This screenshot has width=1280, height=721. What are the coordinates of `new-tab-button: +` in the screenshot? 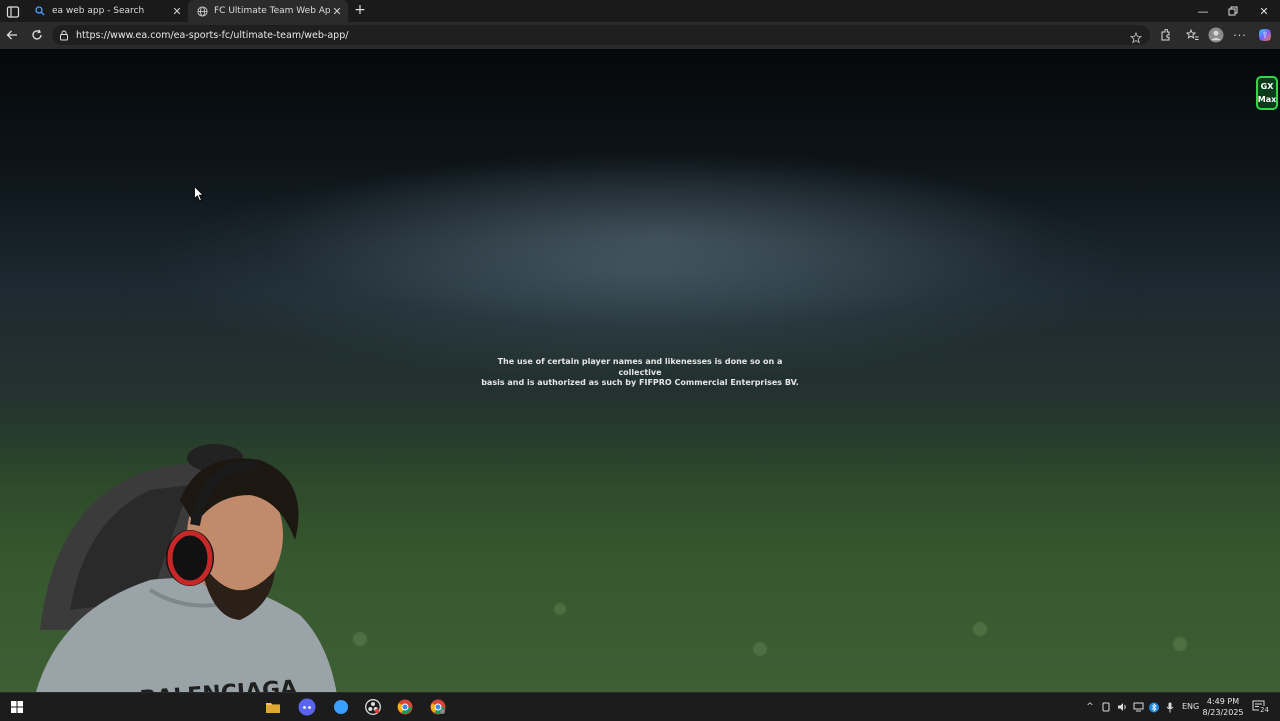 It's located at (360, 10).